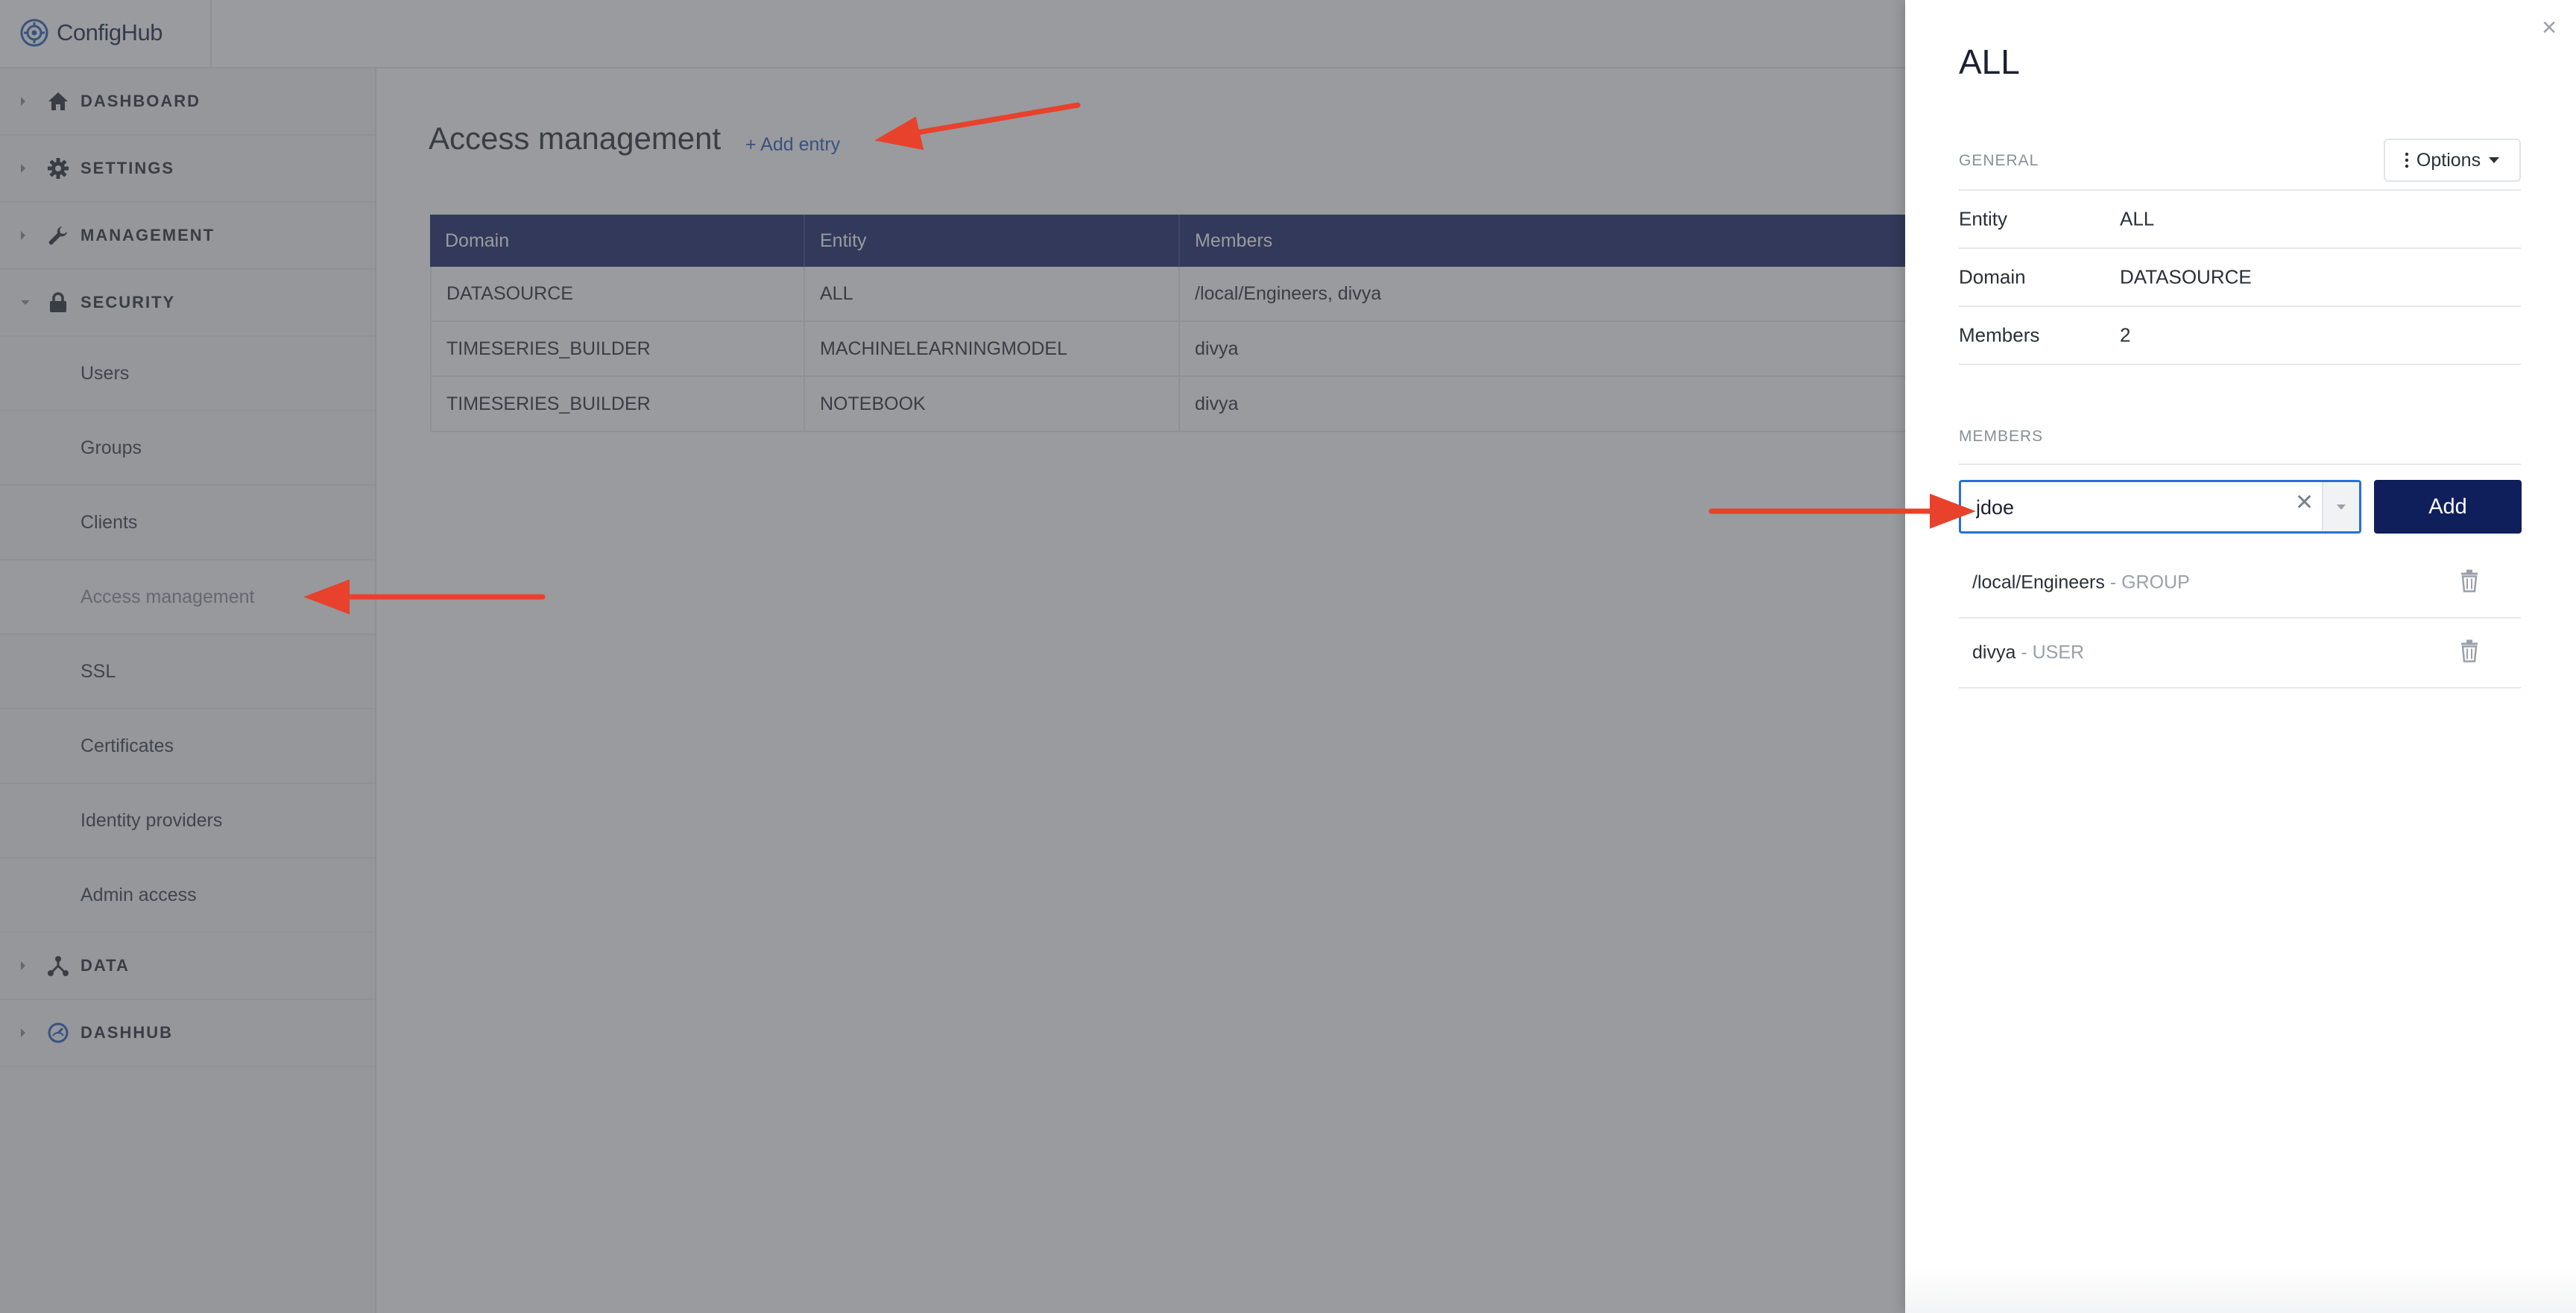 The height and width of the screenshot is (1313, 2576). What do you see at coordinates (127, 745) in the screenshot?
I see `sidebar-subitem-label: Certificates` at bounding box center [127, 745].